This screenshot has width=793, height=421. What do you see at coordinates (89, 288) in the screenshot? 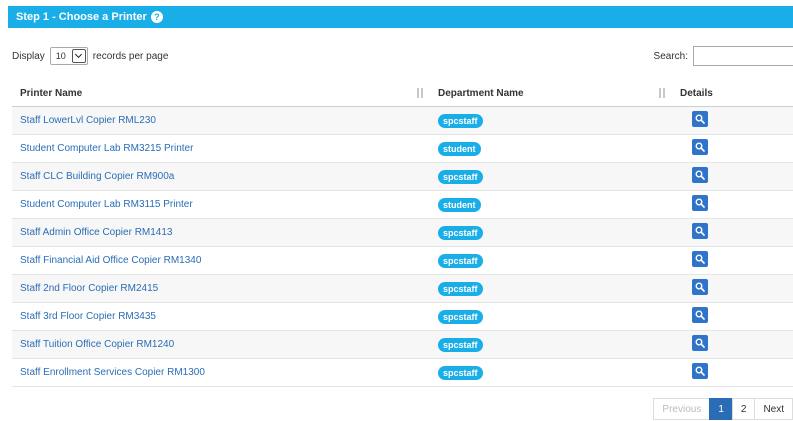
I see `printer-name-link: Staff 2nd Floor Copier RM2415` at bounding box center [89, 288].